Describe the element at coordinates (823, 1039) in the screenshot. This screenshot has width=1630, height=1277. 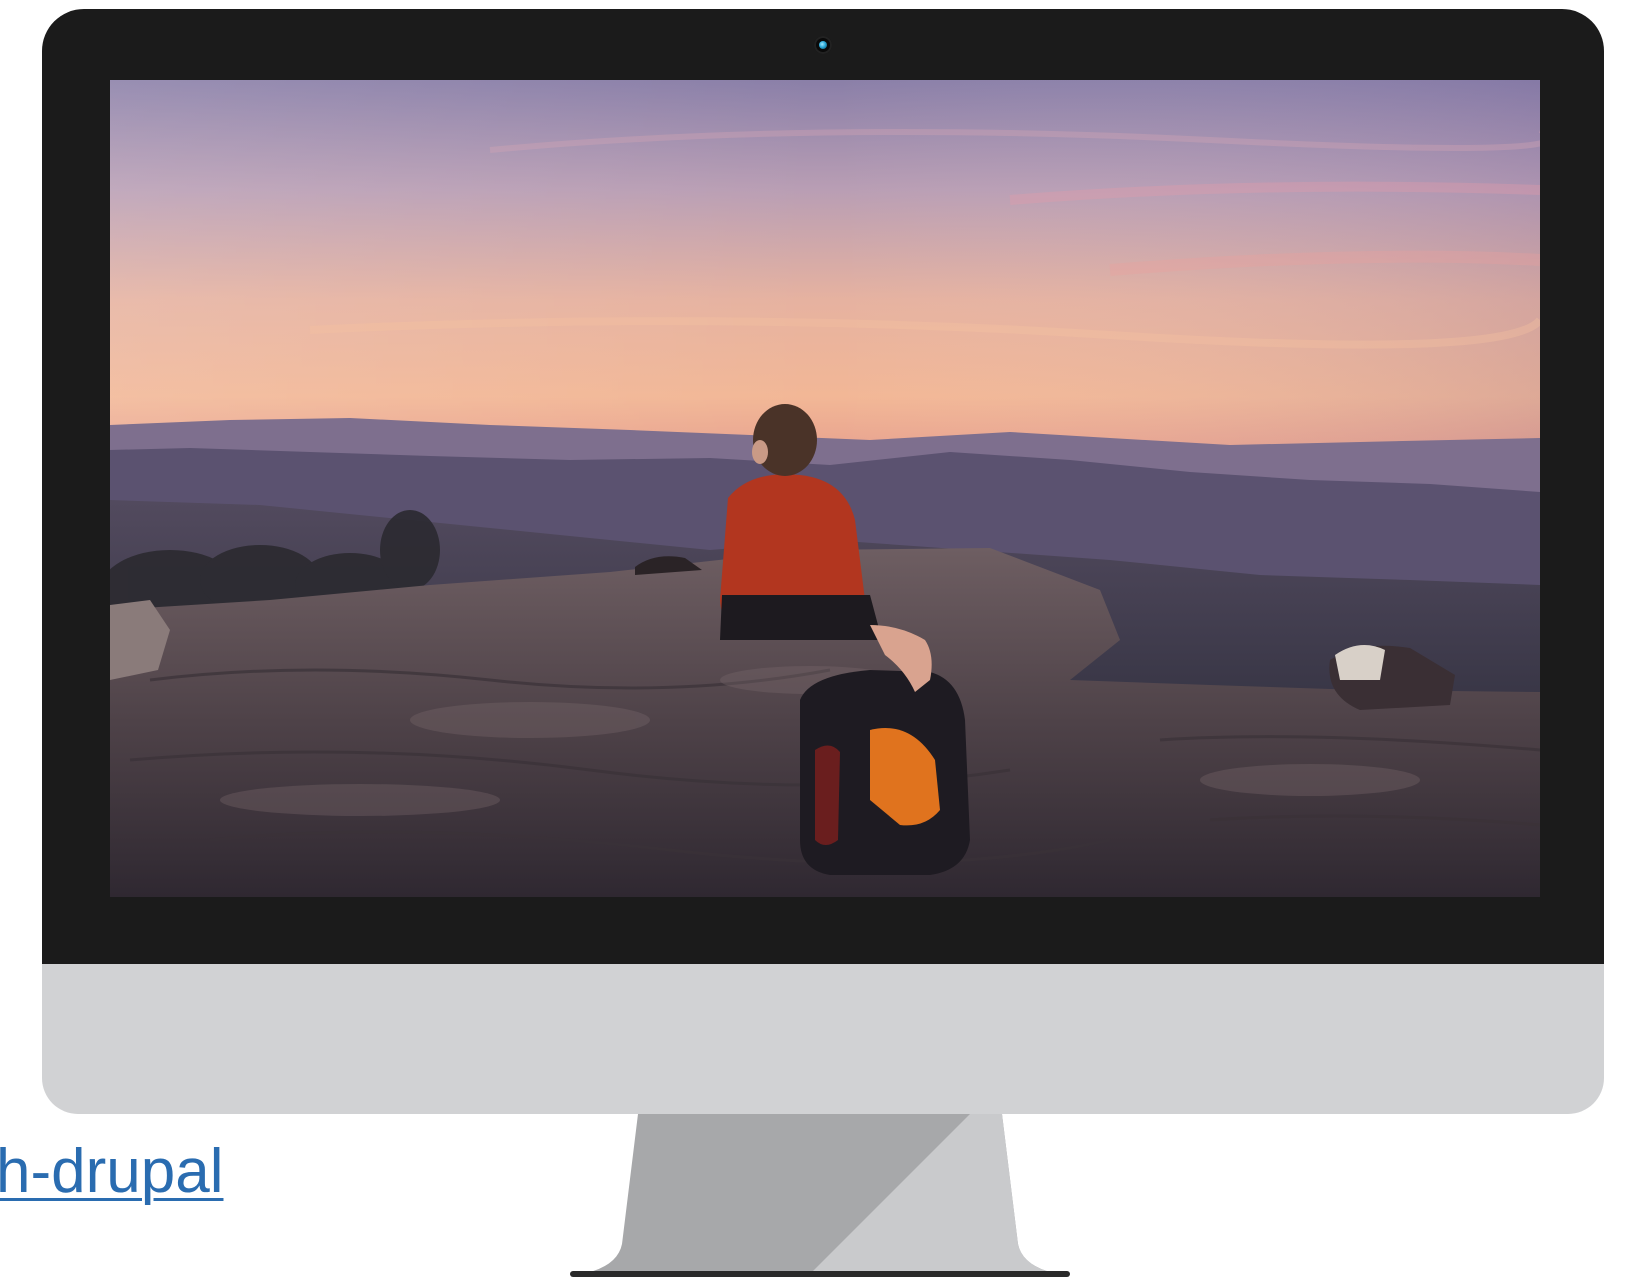
I see `monitor-chin` at that location.